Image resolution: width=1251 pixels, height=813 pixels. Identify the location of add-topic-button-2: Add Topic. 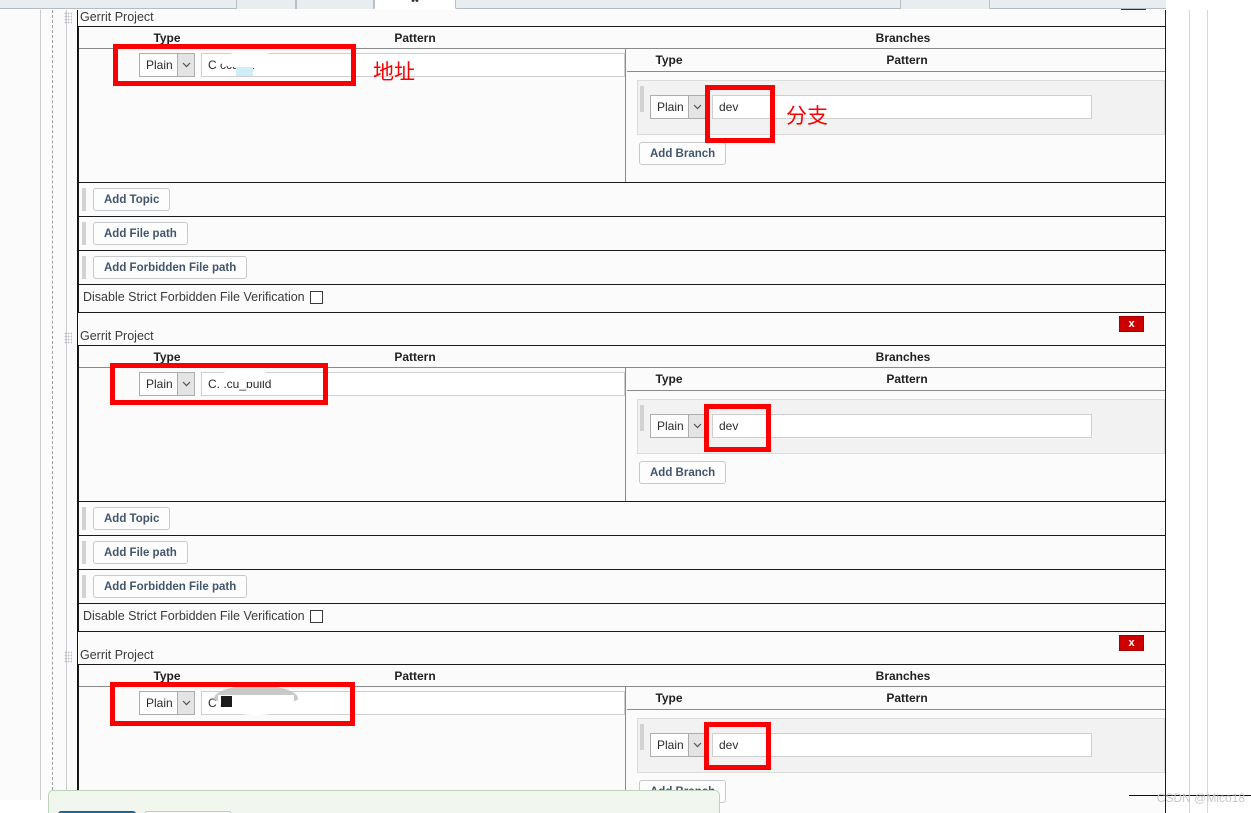
(132, 518).